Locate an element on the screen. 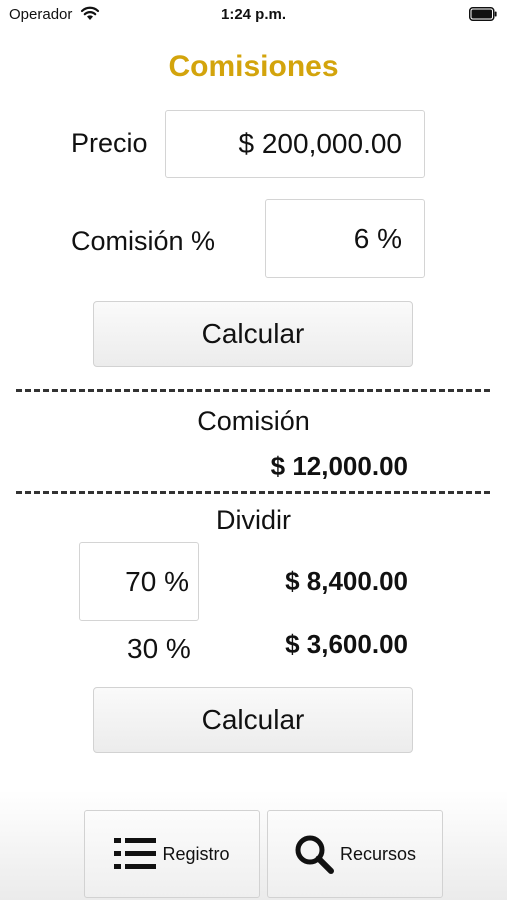 This screenshot has height=900, width=507. precio-value: $ 200,000.00 is located at coordinates (320, 143).